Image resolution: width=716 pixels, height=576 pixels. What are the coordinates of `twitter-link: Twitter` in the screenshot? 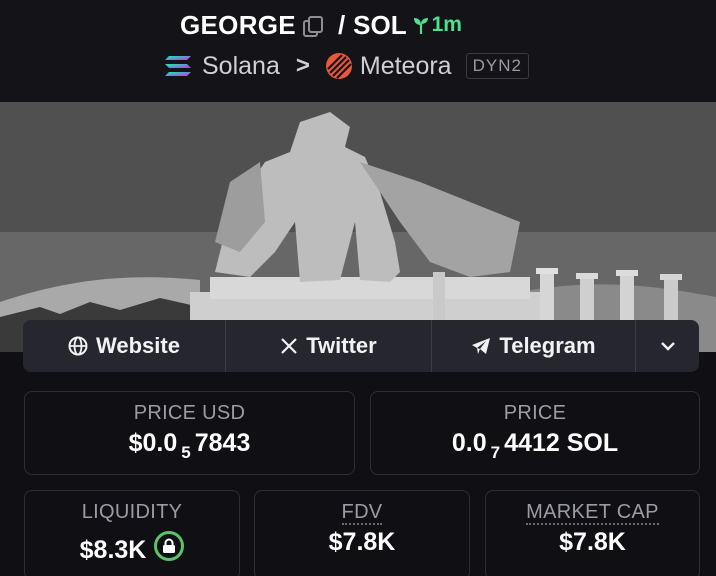 It's located at (329, 346).